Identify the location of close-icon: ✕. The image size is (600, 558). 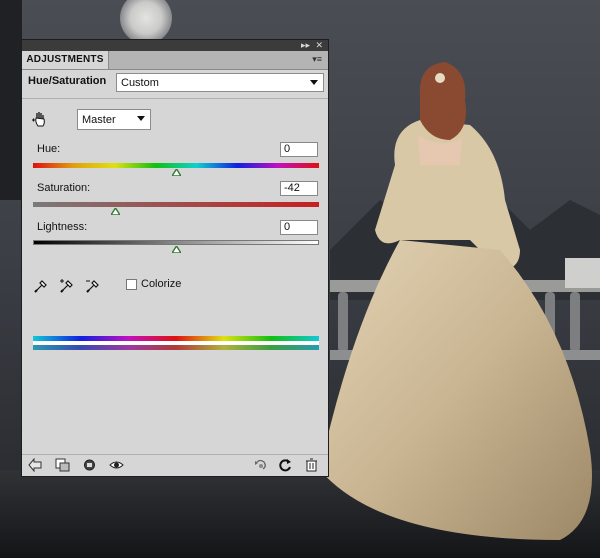
(319, 45).